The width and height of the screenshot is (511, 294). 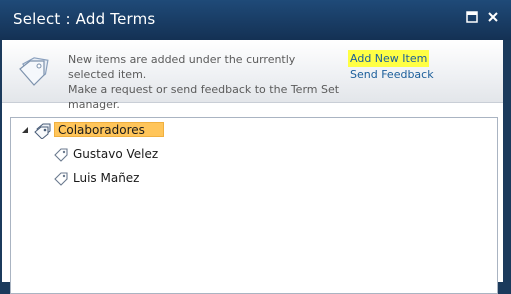 I want to click on term-label: Gustavo Velez, so click(x=116, y=154).